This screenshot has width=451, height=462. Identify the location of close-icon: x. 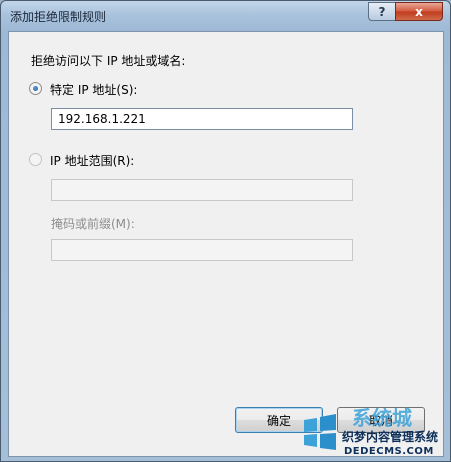
(419, 11).